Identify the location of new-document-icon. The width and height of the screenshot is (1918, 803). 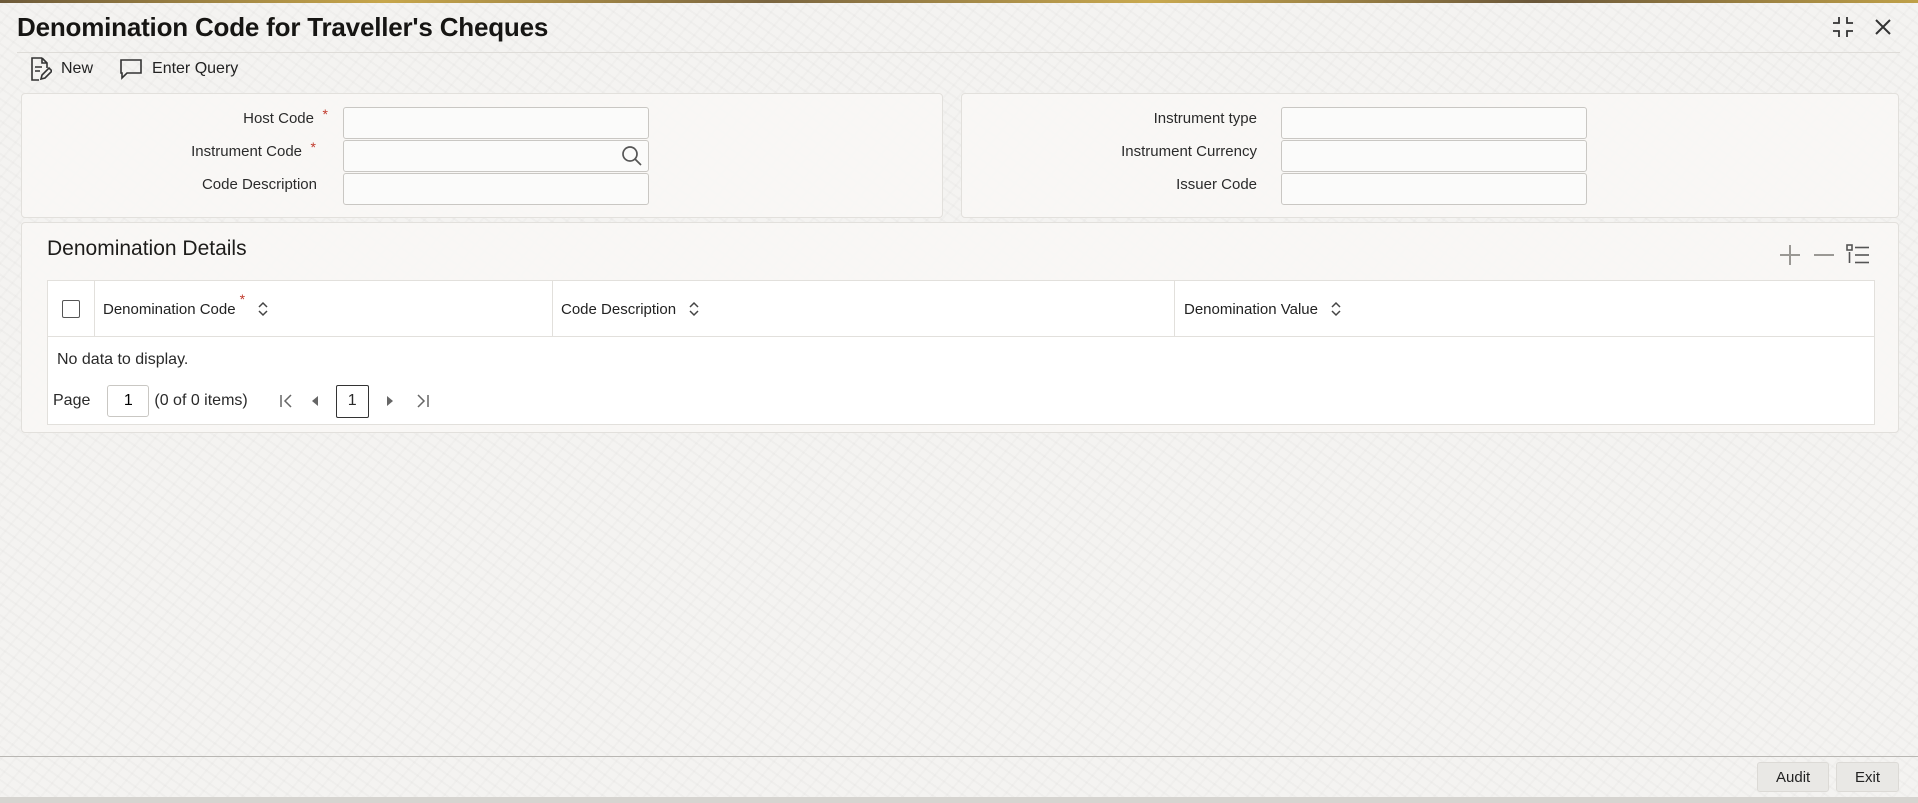
(40, 69).